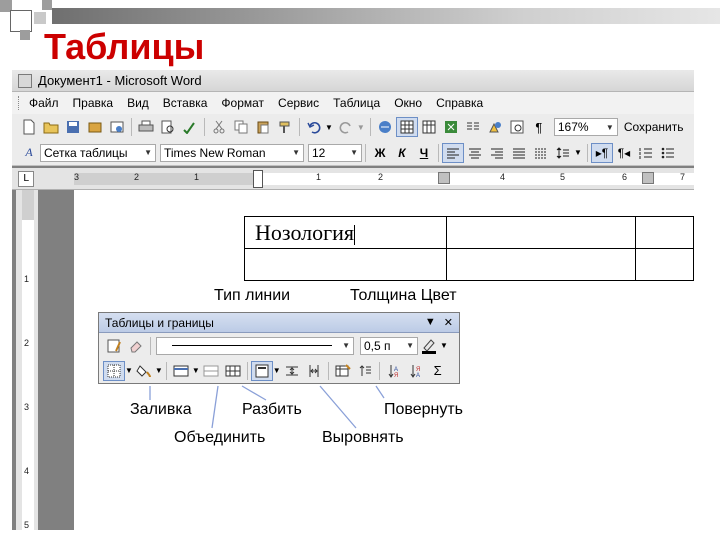 The image size is (720, 540). I want to click on ltr-icon: ▸¶, so click(601, 152).